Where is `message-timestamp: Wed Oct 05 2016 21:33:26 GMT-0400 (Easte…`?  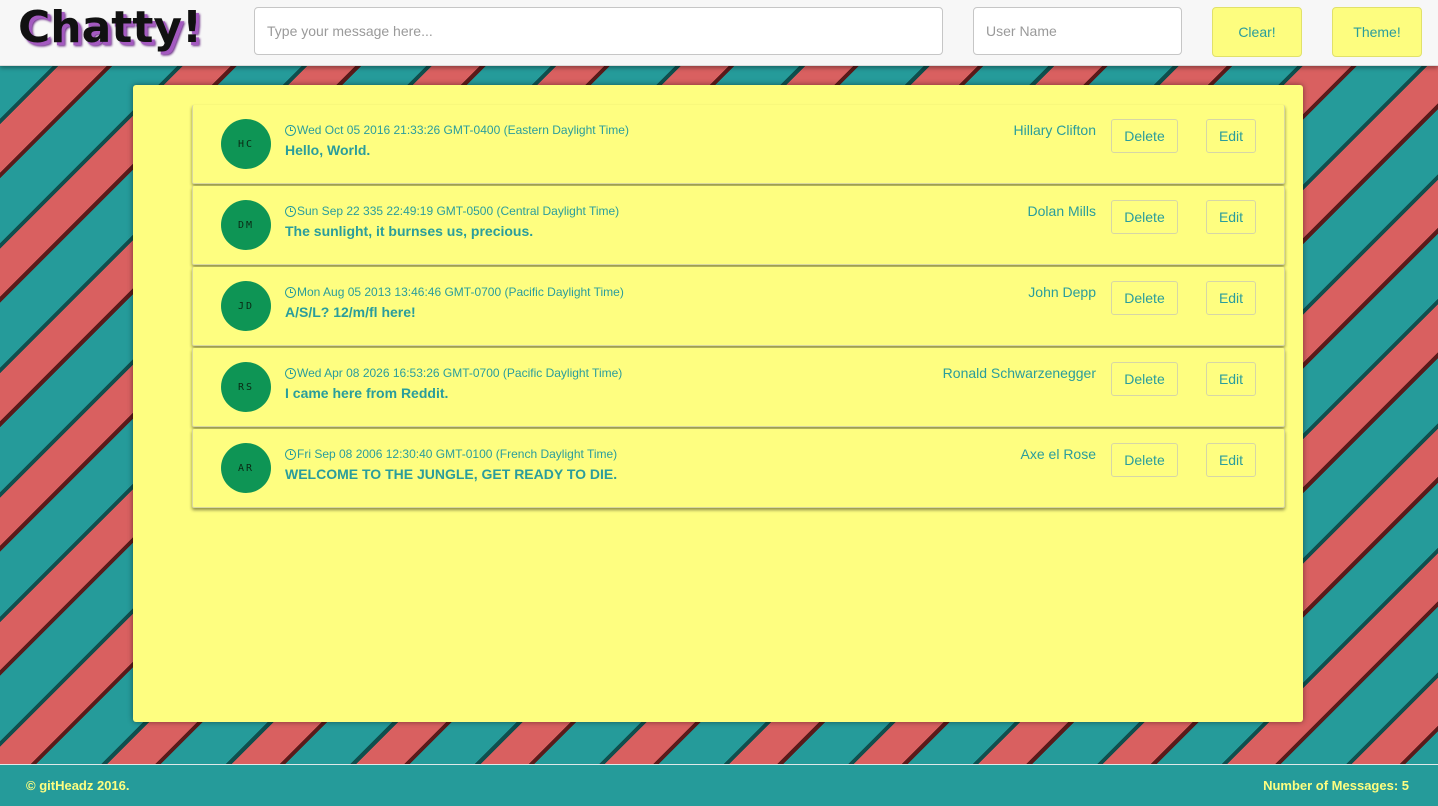 message-timestamp: Wed Oct 05 2016 21:33:26 GMT-0400 (Easte… is located at coordinates (463, 130).